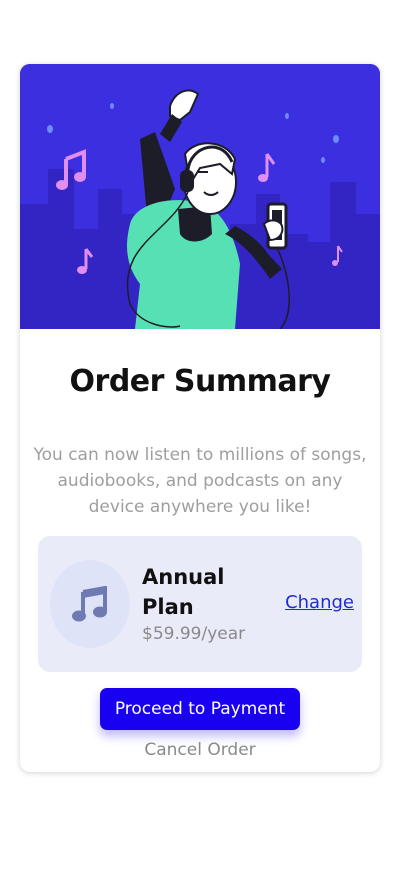 Image resolution: width=400 pixels, height=882 pixels. I want to click on plan-name: Annual Plan, so click(183, 592).